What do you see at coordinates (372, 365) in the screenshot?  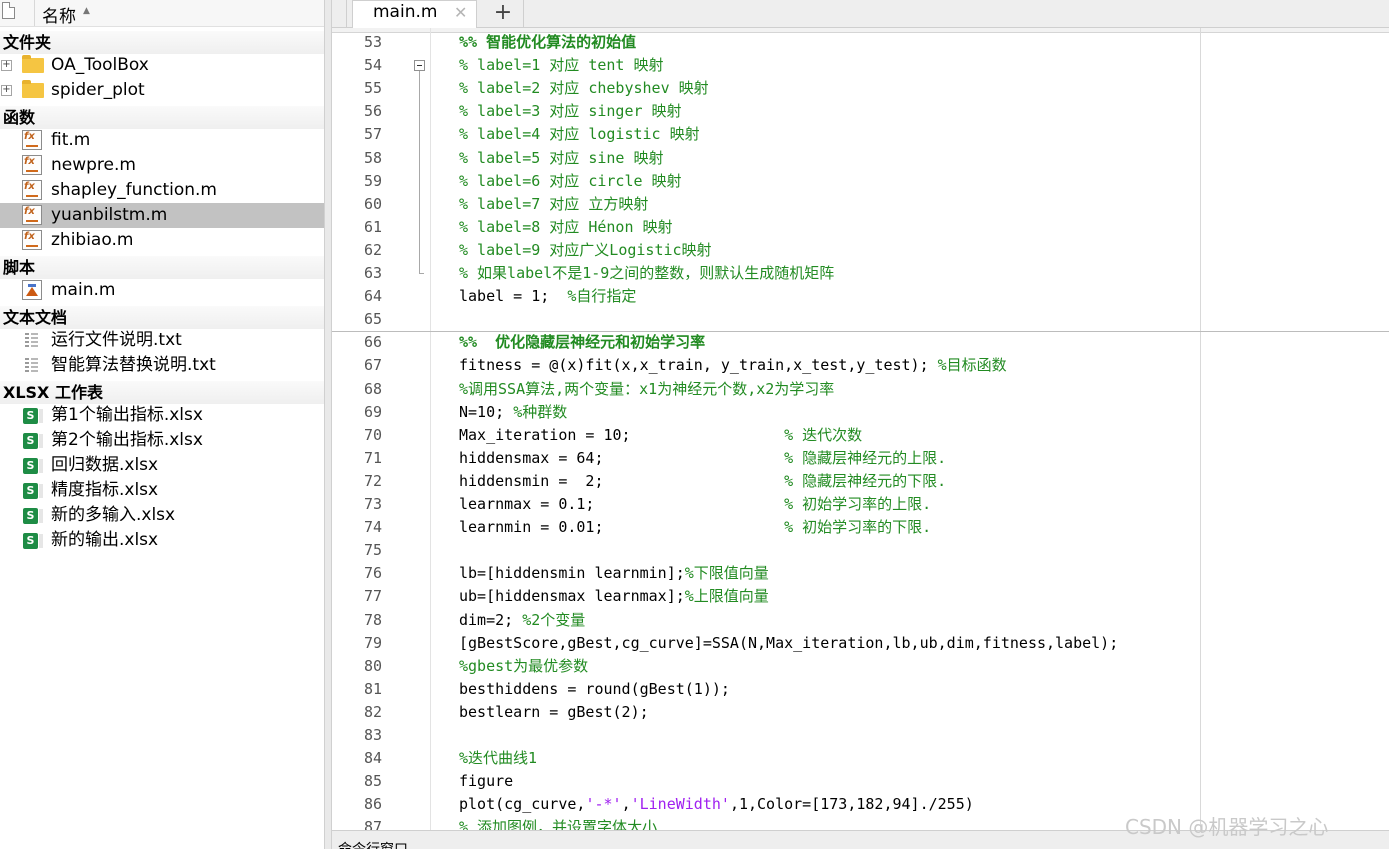 I see `line-number: 67` at bounding box center [372, 365].